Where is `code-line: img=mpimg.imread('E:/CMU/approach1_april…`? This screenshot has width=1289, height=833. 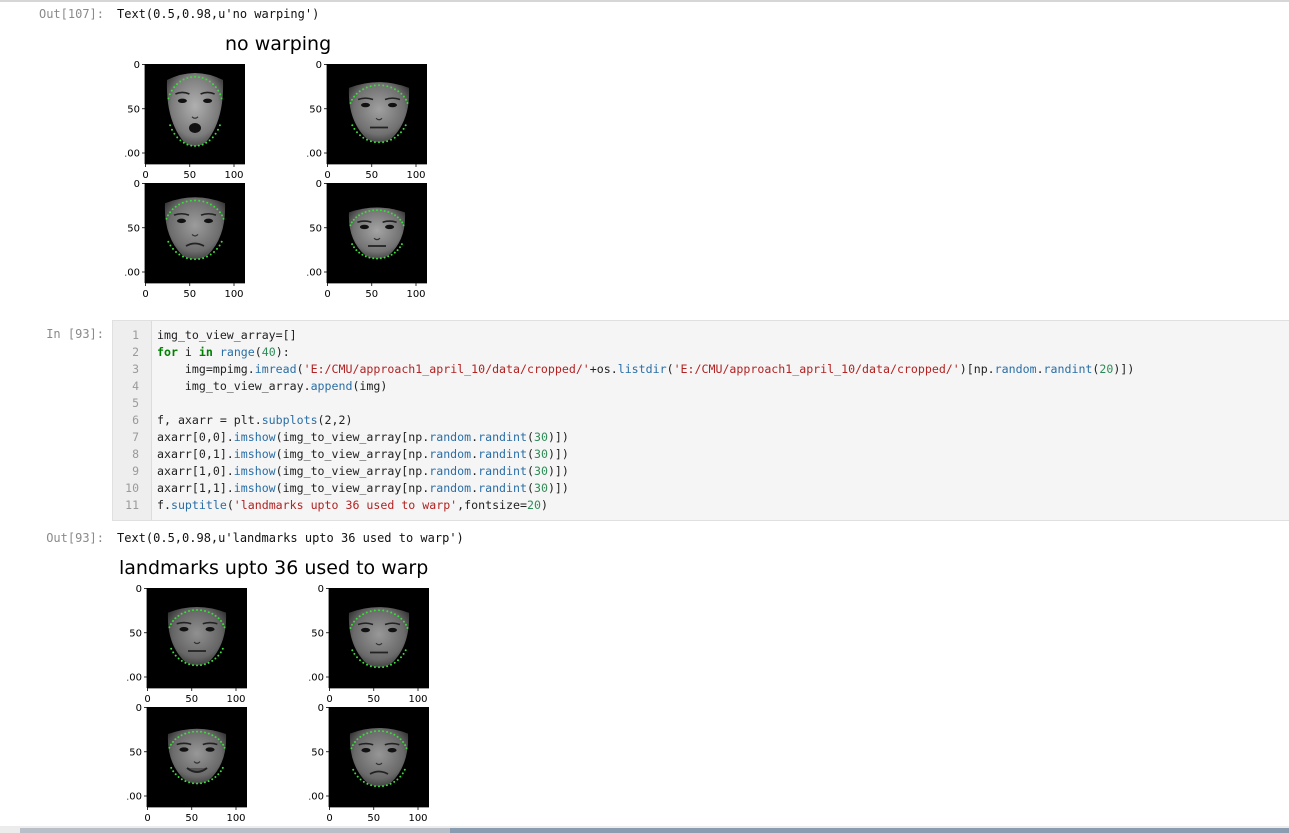 code-line: img=mpimg.imread('E:/CMU/approach1_april… is located at coordinates (645, 369).